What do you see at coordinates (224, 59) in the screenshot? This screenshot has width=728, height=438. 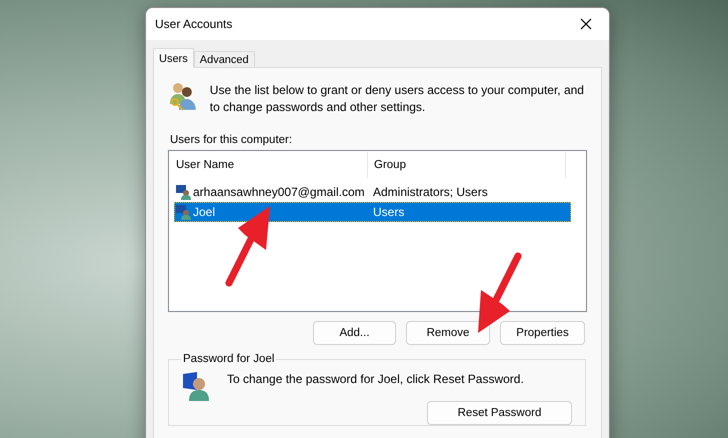 I see `tab: Advanced` at bounding box center [224, 59].